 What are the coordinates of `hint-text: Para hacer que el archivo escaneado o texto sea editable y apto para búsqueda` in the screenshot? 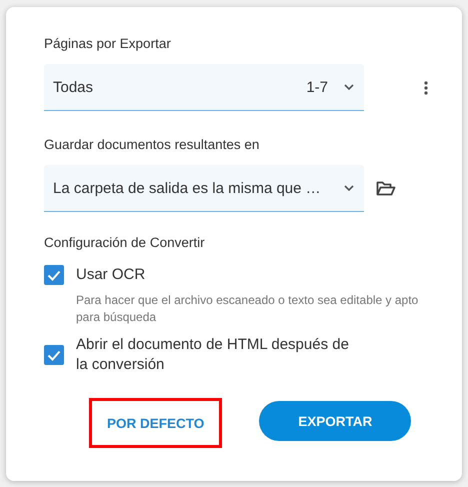 It's located at (248, 309).